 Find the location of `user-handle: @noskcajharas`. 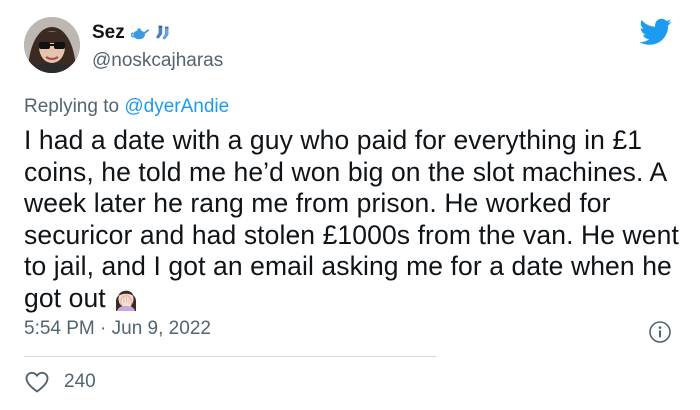

user-handle: @noskcajharas is located at coordinates (157, 61).